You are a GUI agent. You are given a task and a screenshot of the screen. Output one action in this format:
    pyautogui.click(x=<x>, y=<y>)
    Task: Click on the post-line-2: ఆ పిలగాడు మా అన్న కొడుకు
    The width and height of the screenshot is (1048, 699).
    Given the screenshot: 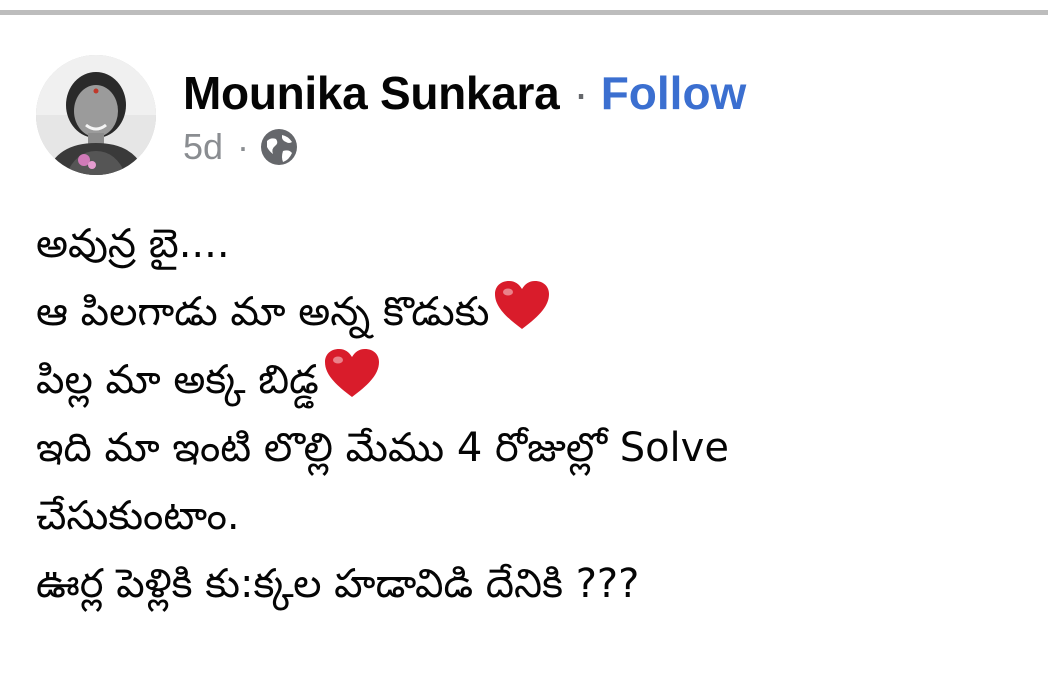 What is the action you would take?
    pyautogui.click(x=536, y=312)
    